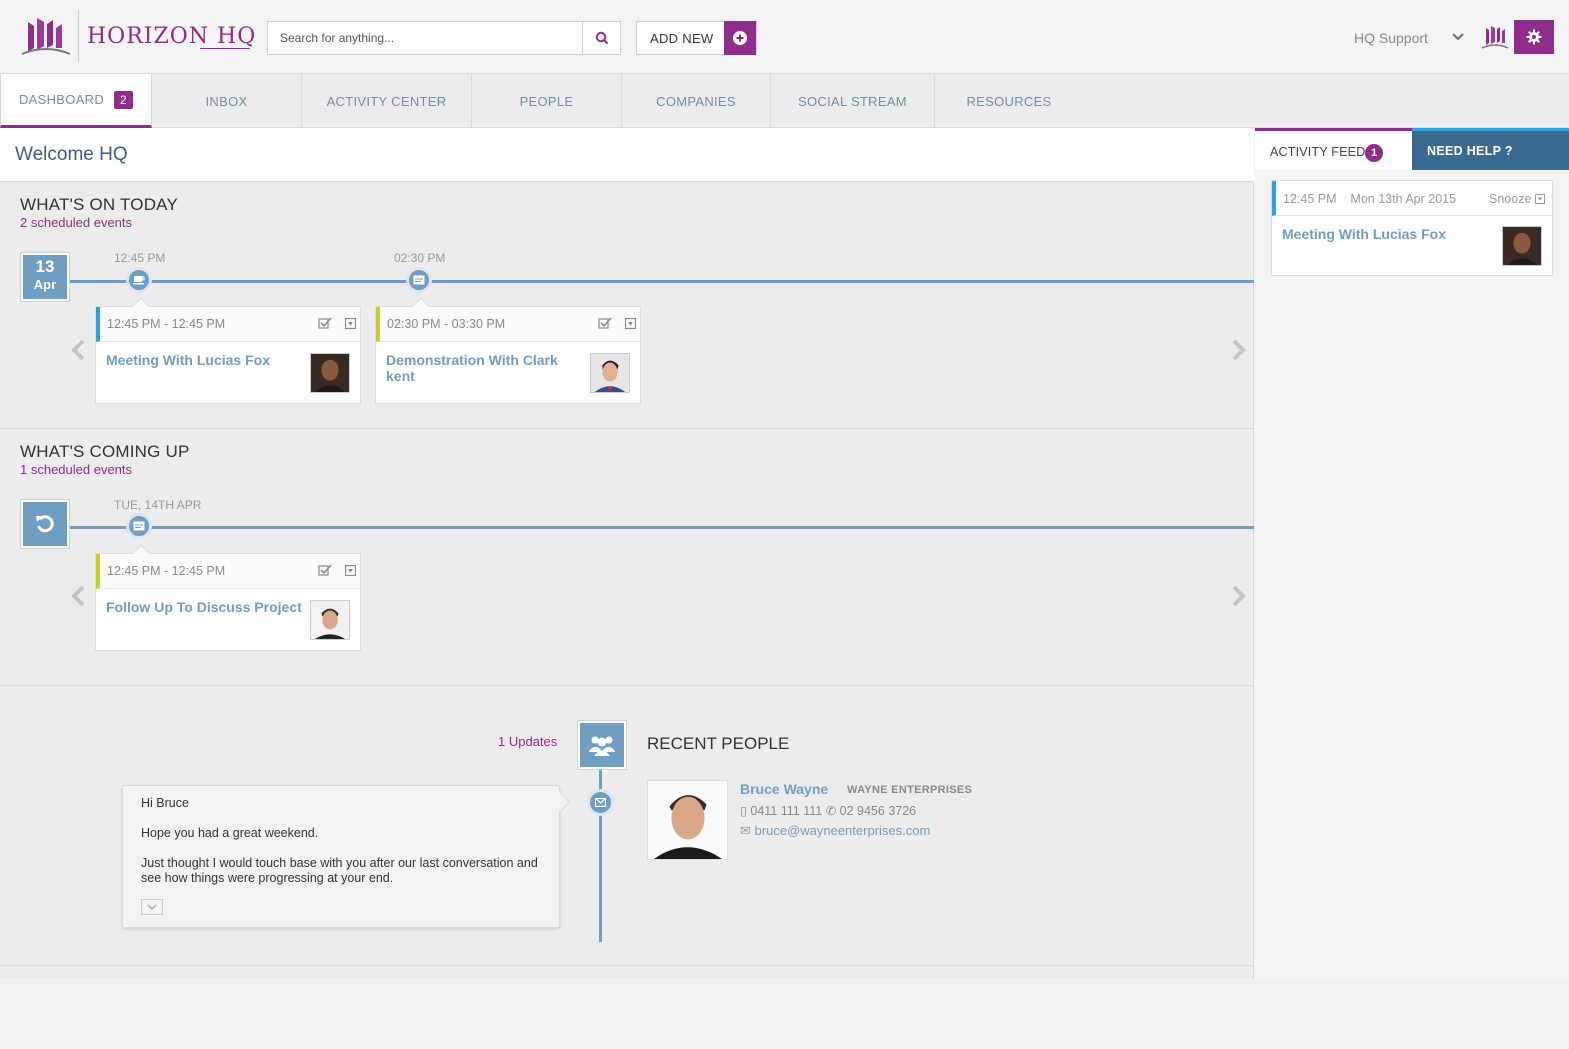 This screenshot has height=1049, width=1569. I want to click on person-email: bruce@wayneenterprises.com, so click(843, 830).